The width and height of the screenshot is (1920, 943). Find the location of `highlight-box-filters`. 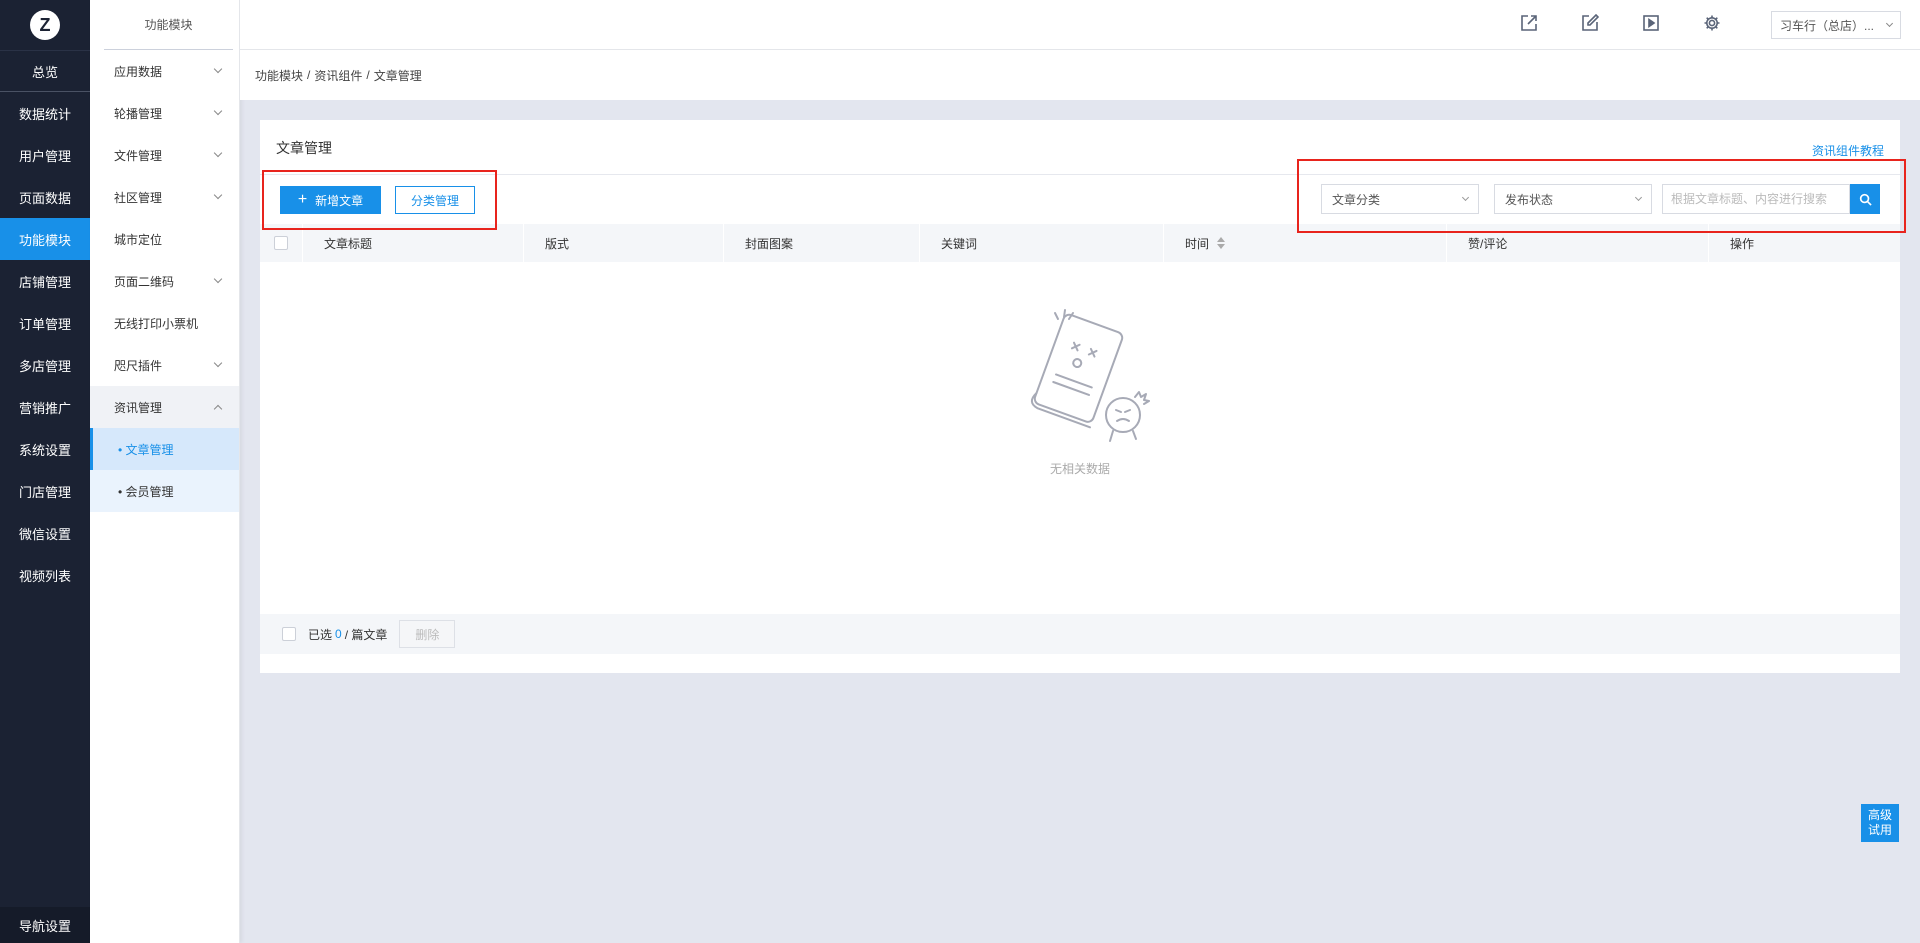

highlight-box-filters is located at coordinates (1601, 196).